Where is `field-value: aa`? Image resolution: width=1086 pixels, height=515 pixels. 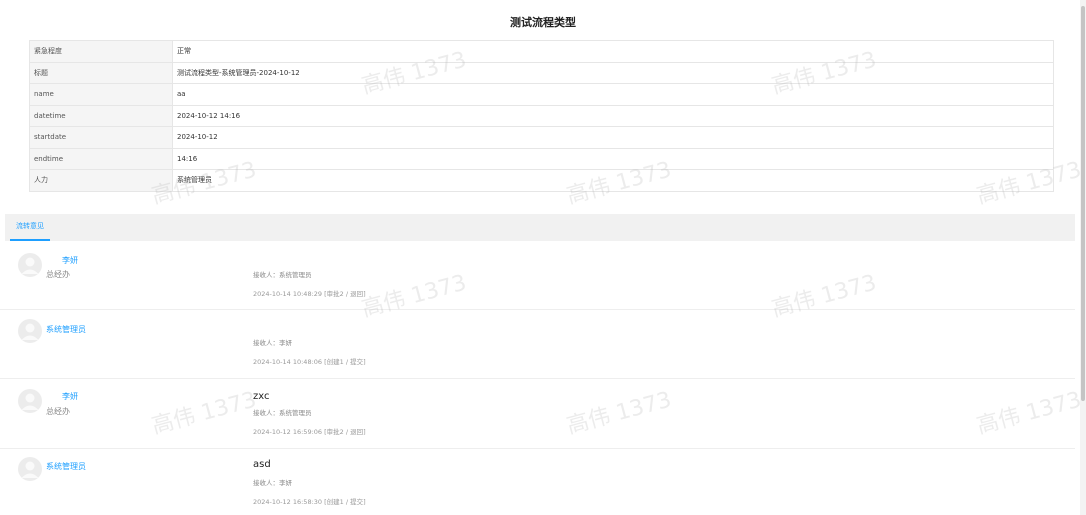 field-value: aa is located at coordinates (613, 94).